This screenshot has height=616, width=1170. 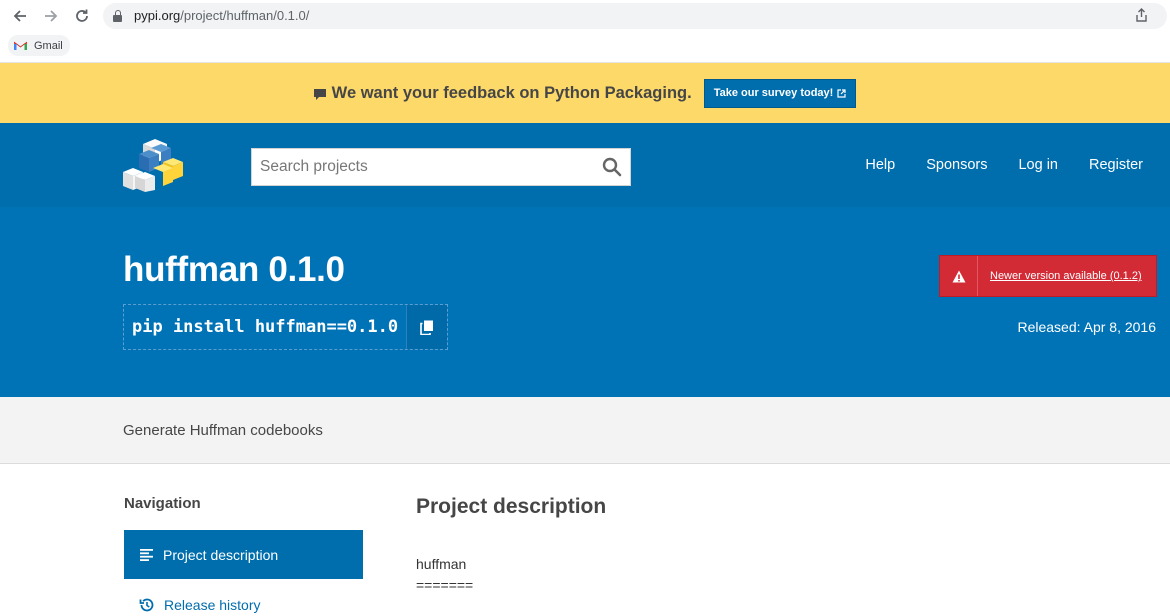 I want to click on sidebar-item-project-description: Project description, so click(x=243, y=554).